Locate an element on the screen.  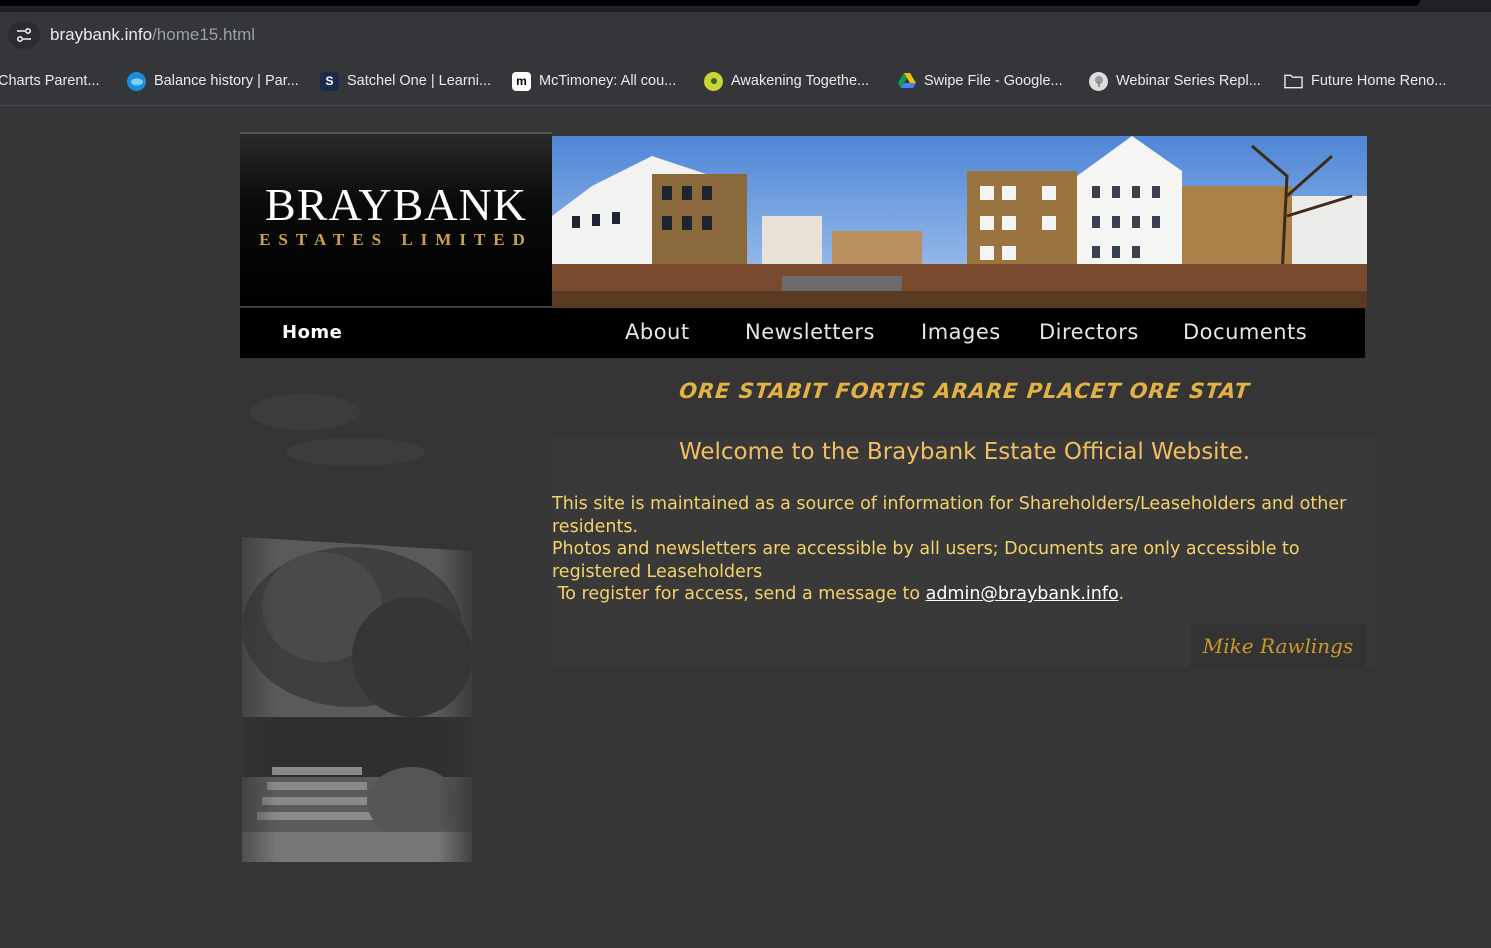
site-logo: BRAYBANK ESTATES LIMITED is located at coordinates (396, 219).